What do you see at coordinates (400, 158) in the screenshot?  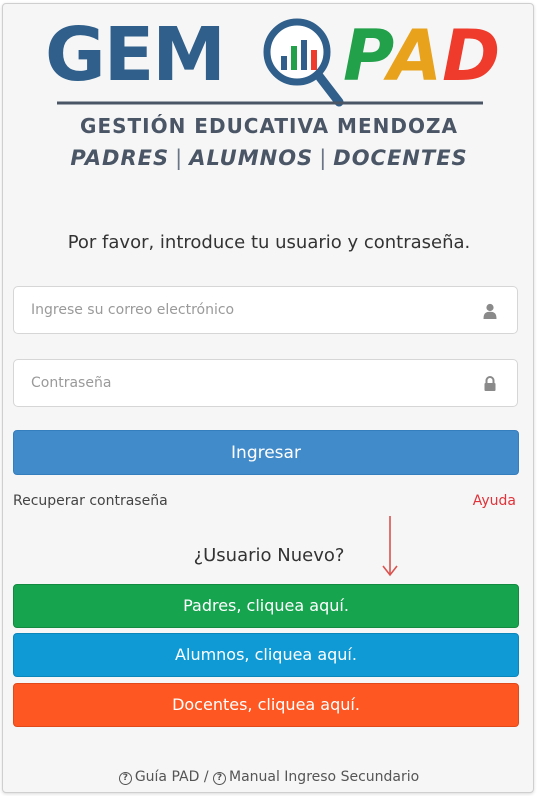 I see `logo-role-docentes: DOCENTES` at bounding box center [400, 158].